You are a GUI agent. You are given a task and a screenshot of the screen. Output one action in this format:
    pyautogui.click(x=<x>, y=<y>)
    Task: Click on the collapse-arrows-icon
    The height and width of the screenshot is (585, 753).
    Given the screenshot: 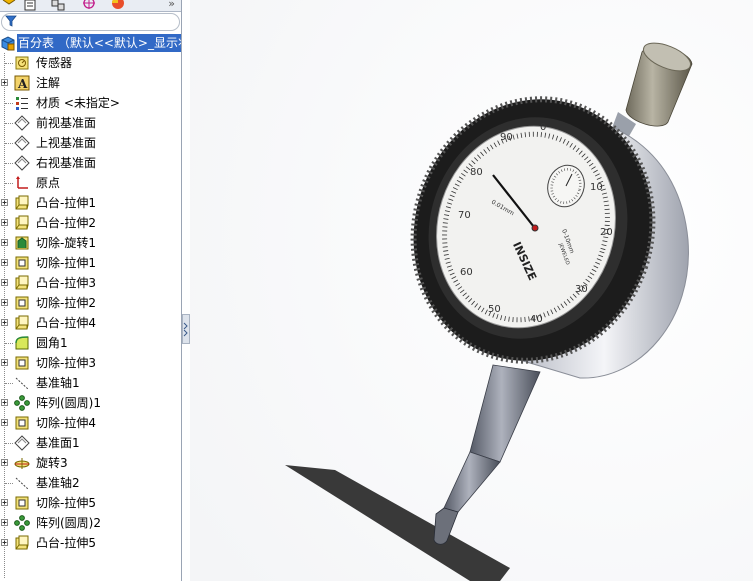 What is the action you would take?
    pyautogui.click(x=185, y=329)
    